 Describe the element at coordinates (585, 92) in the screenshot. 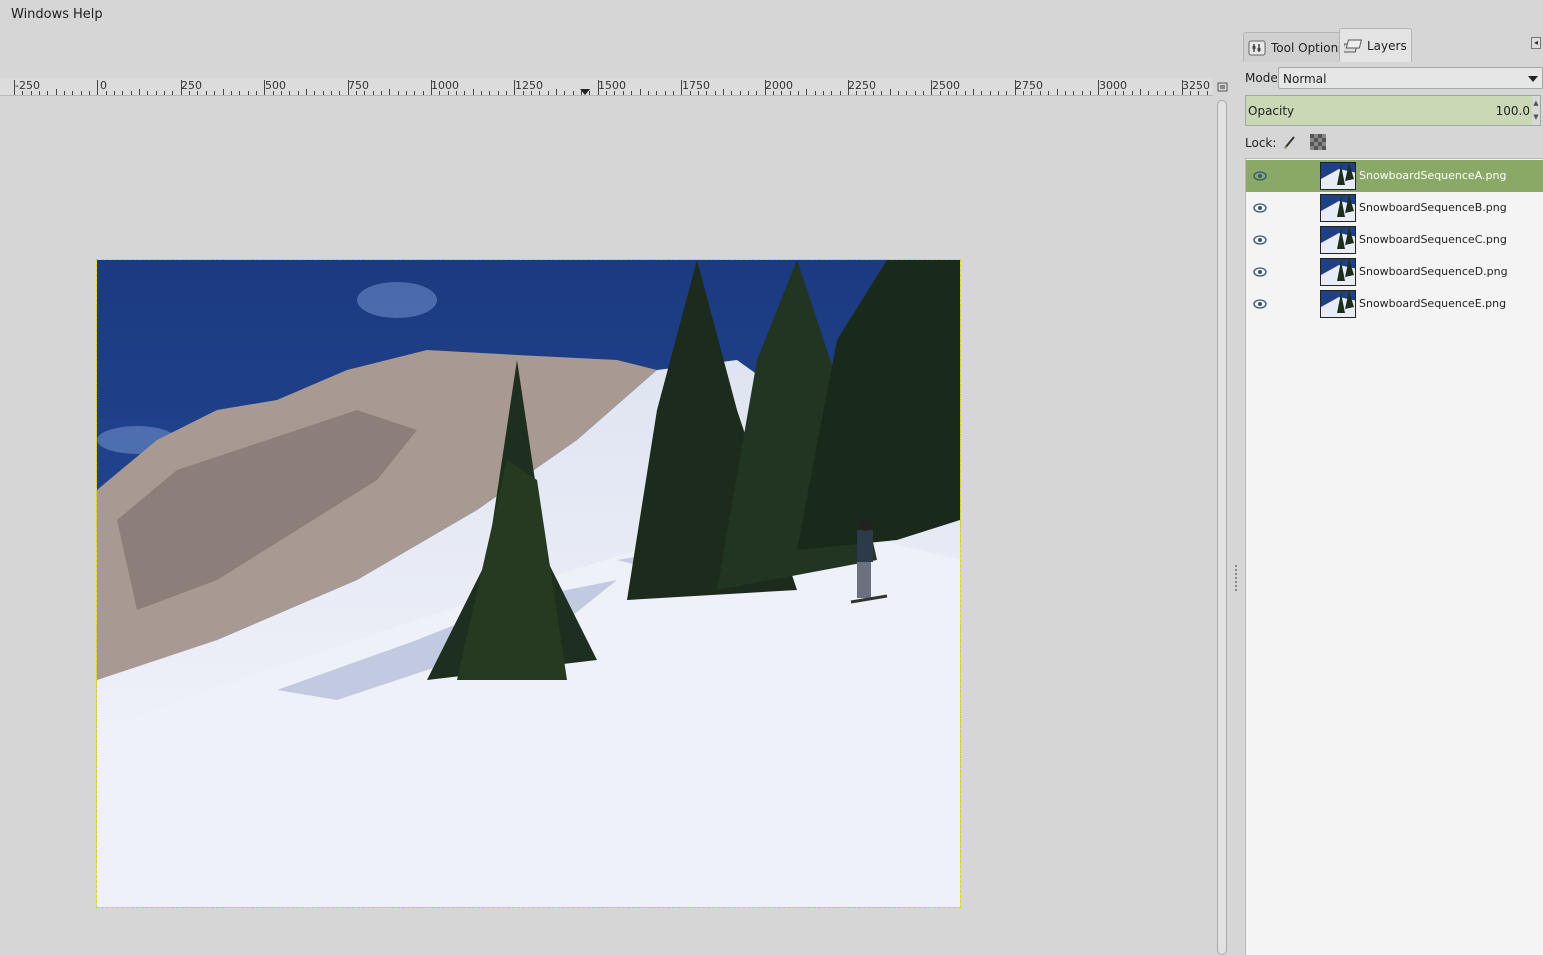

I see `ruler-pointer-icon` at that location.